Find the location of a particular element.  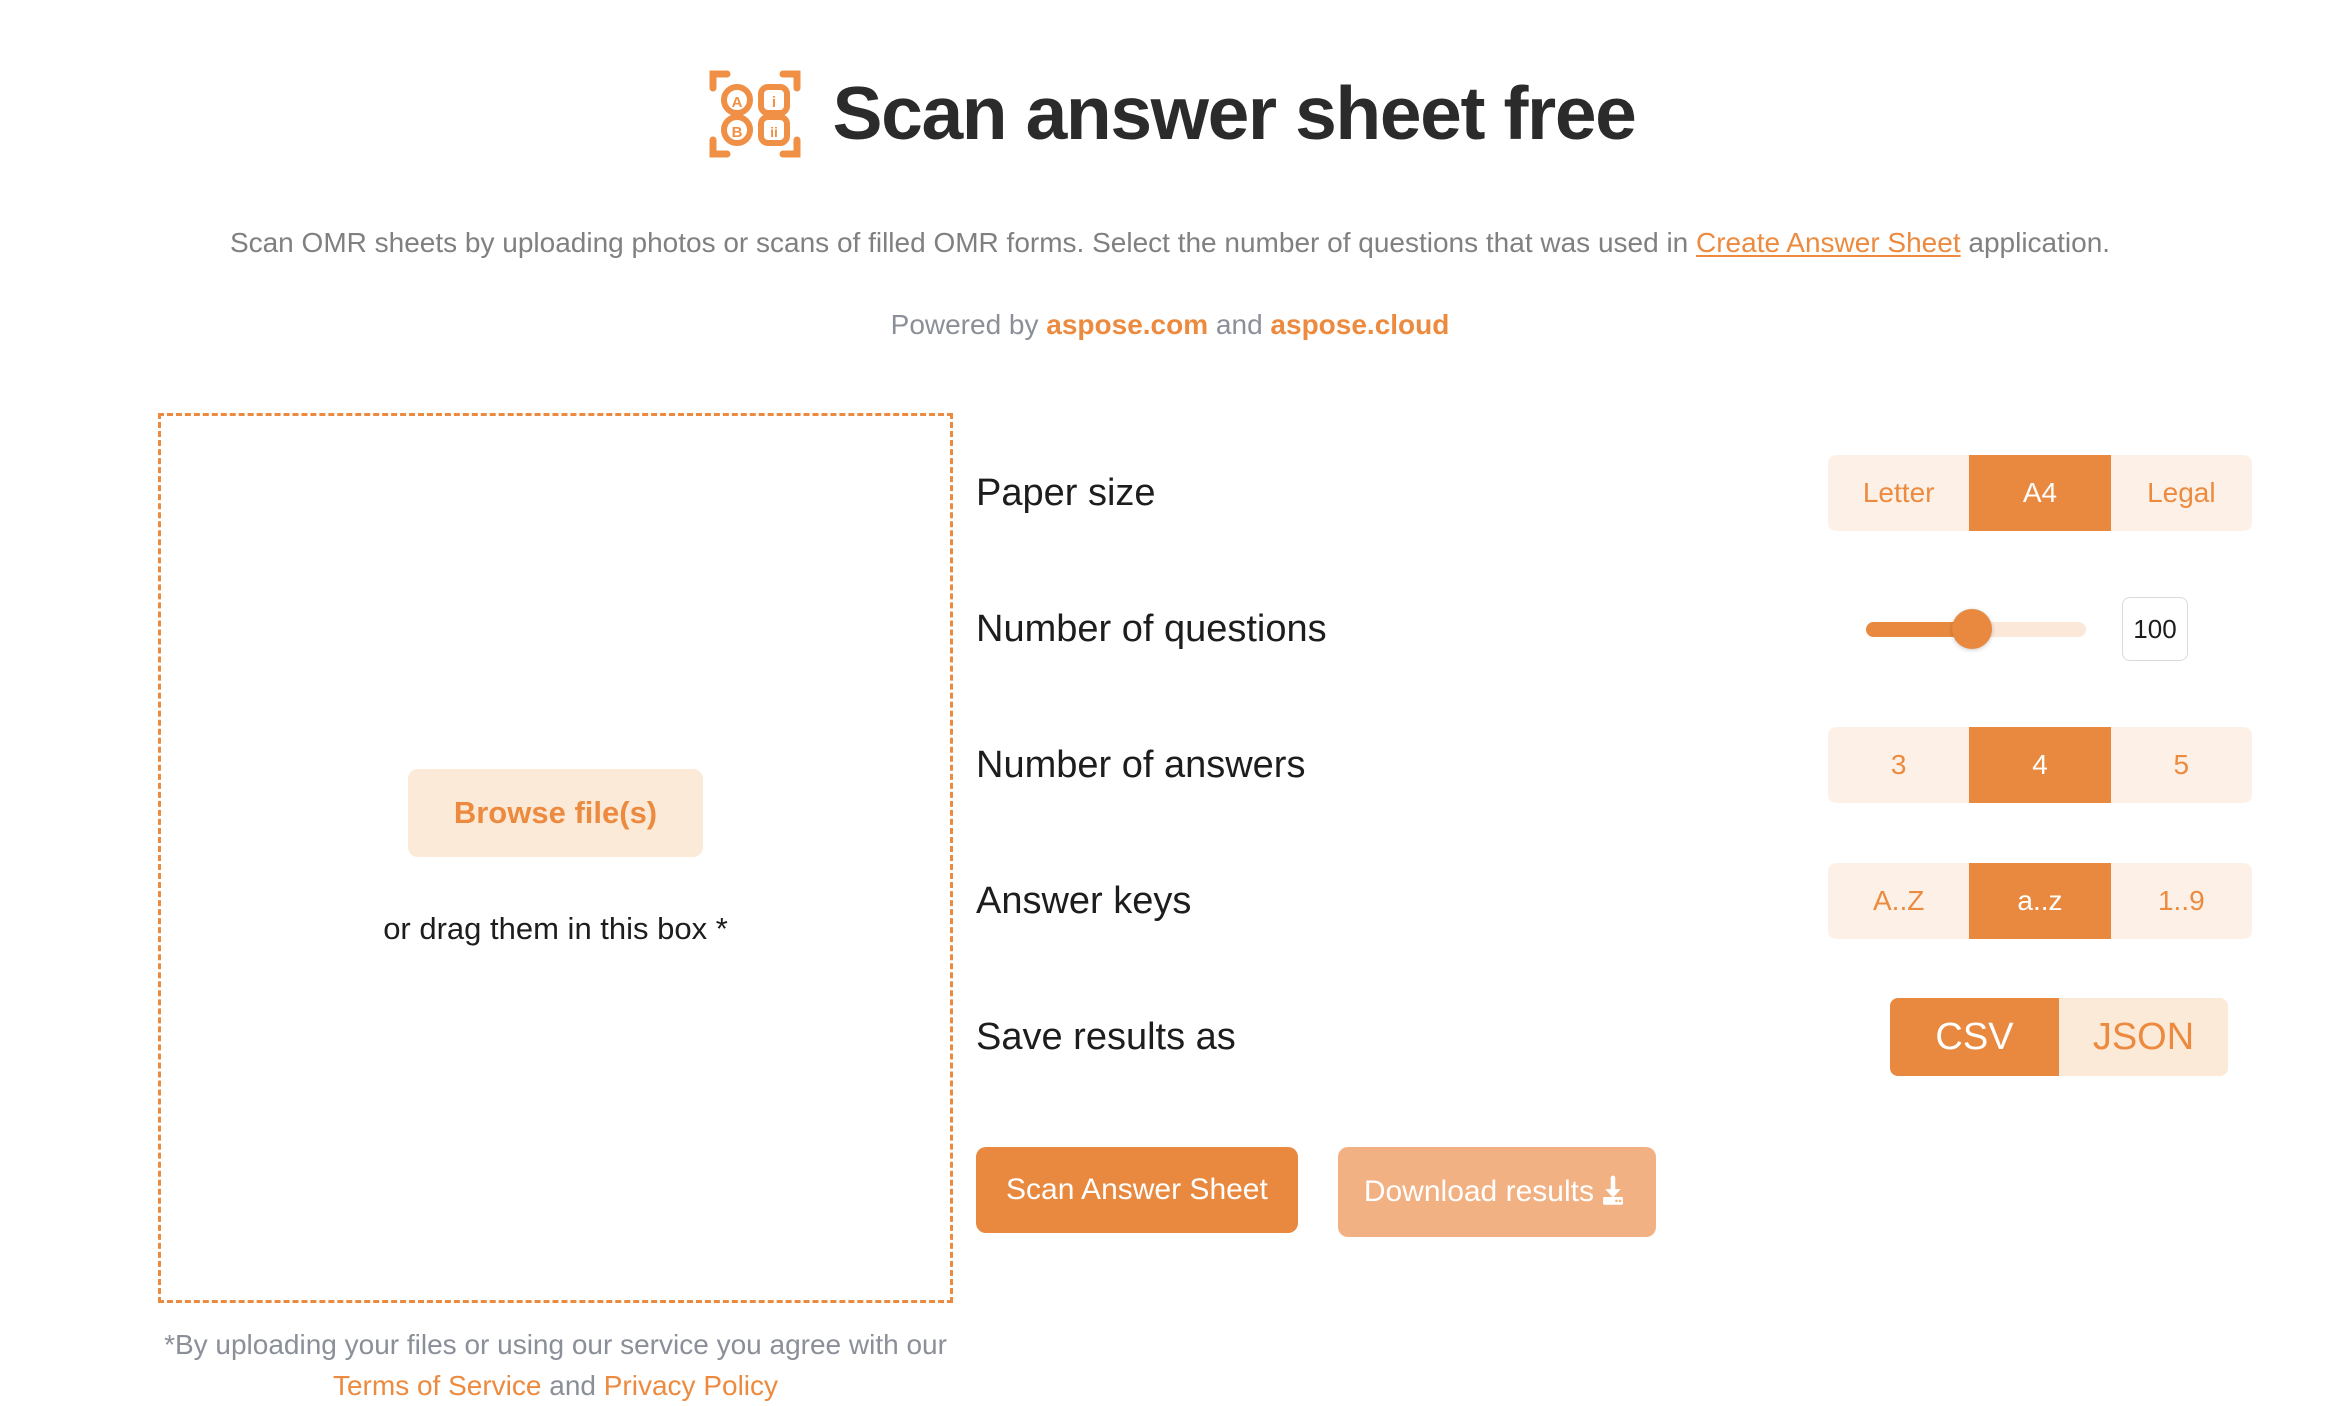

download-results-button: Download results is located at coordinates (1496, 1192).